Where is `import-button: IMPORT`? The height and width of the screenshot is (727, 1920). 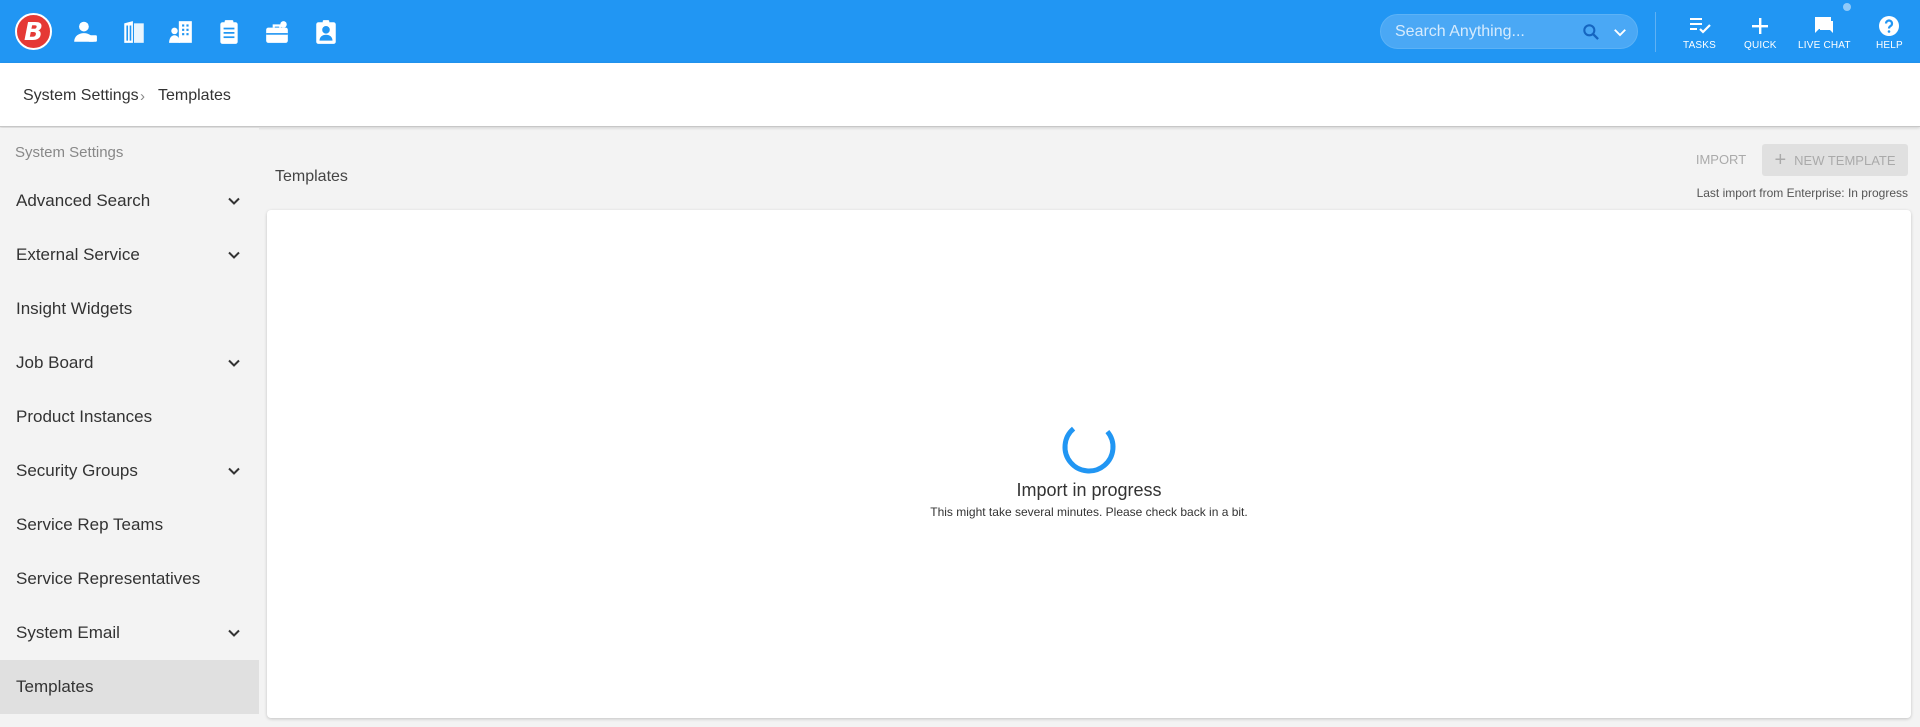 import-button: IMPORT is located at coordinates (1721, 160).